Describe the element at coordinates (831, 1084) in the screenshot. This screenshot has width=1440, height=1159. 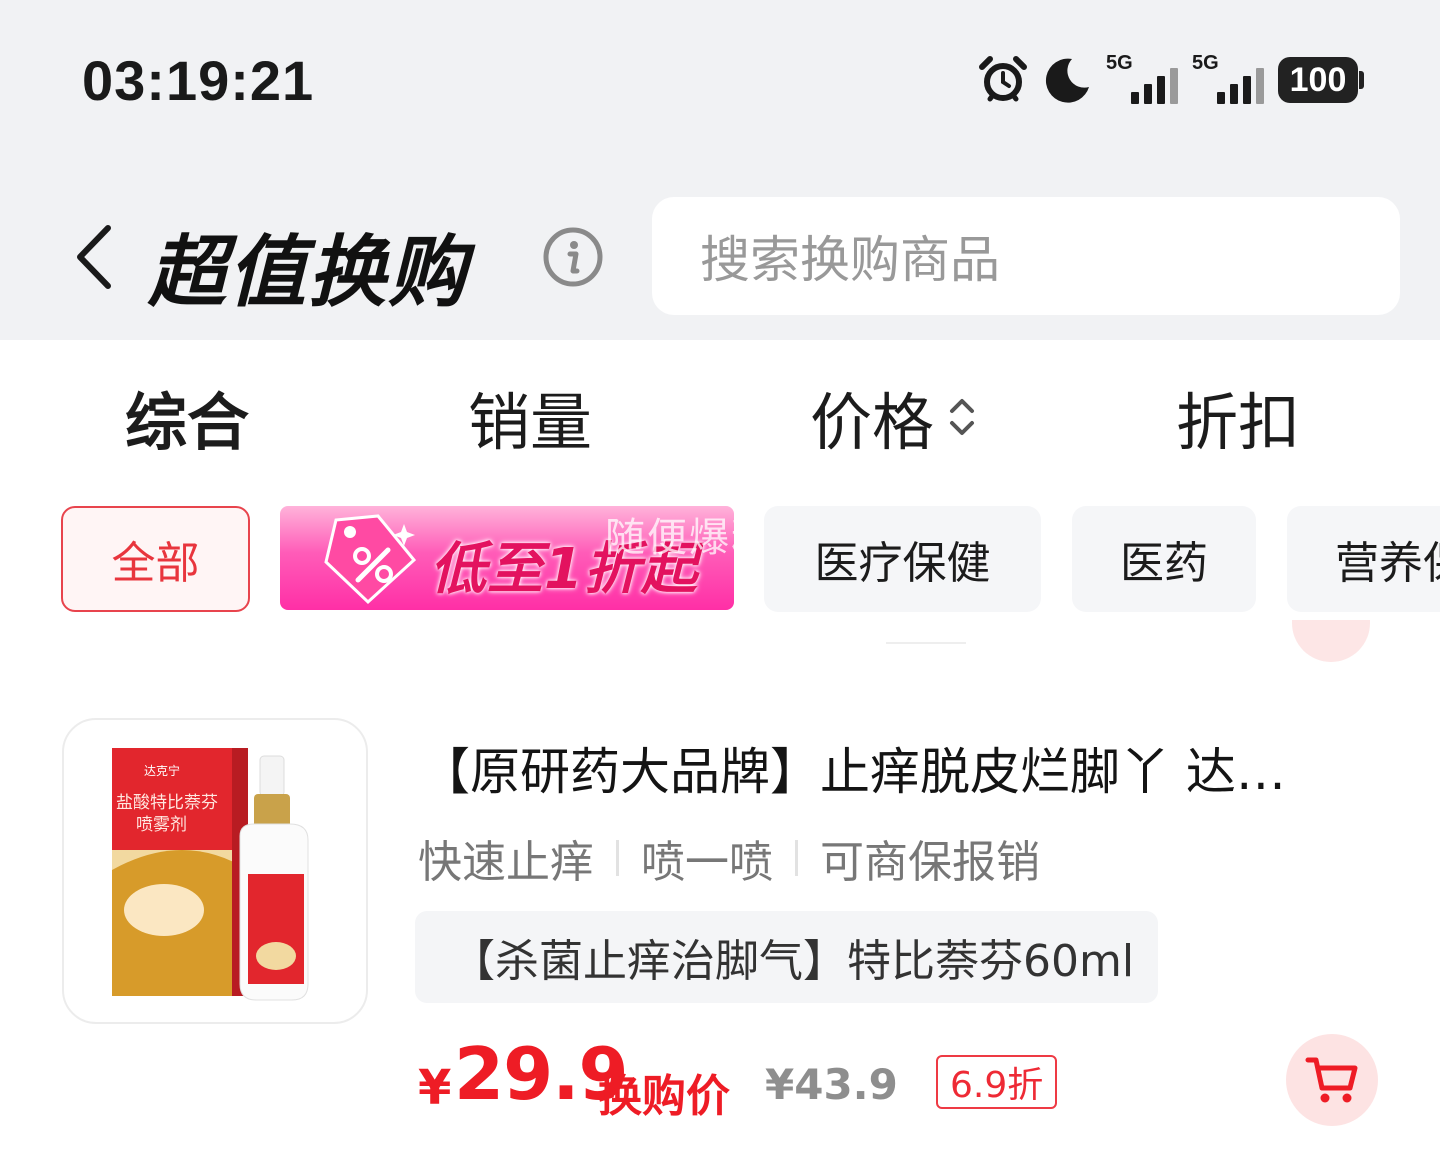
I see `original-price: ¥43.9` at that location.